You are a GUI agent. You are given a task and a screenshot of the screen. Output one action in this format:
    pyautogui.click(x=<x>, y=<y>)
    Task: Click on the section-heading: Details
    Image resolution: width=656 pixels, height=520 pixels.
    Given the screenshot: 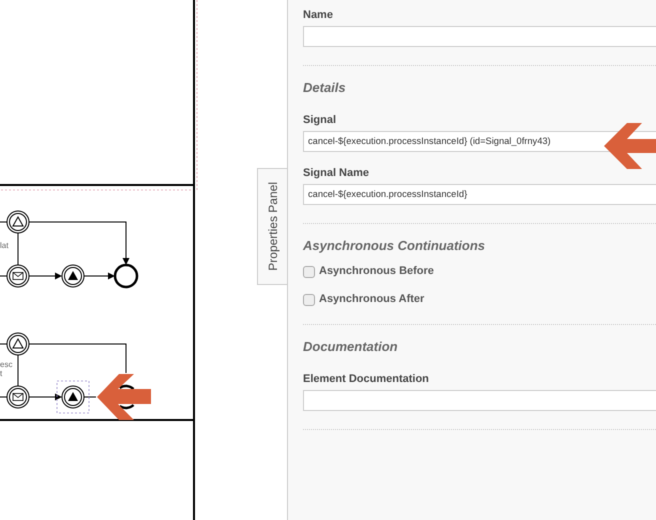 What is the action you would take?
    pyautogui.click(x=325, y=87)
    